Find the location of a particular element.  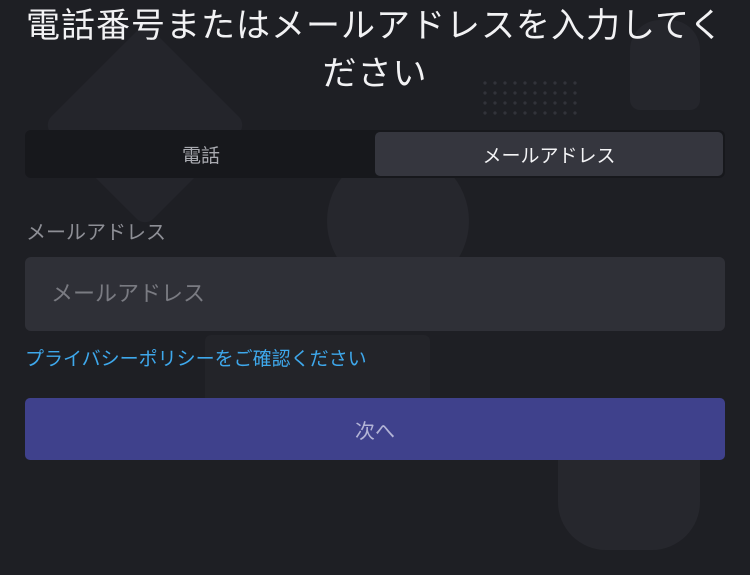

tab-phone: 電話 is located at coordinates (201, 154).